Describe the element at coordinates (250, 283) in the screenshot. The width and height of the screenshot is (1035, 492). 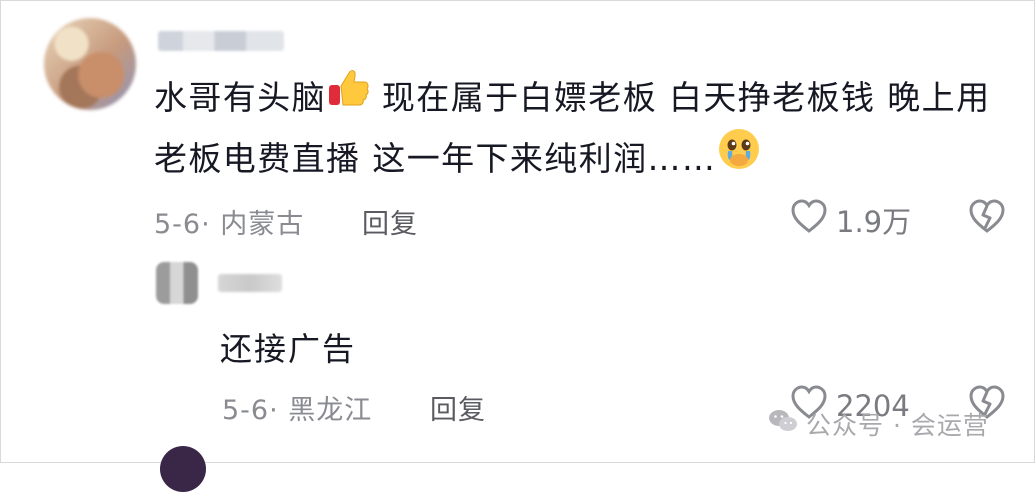
I see `replier-username-blurred` at that location.